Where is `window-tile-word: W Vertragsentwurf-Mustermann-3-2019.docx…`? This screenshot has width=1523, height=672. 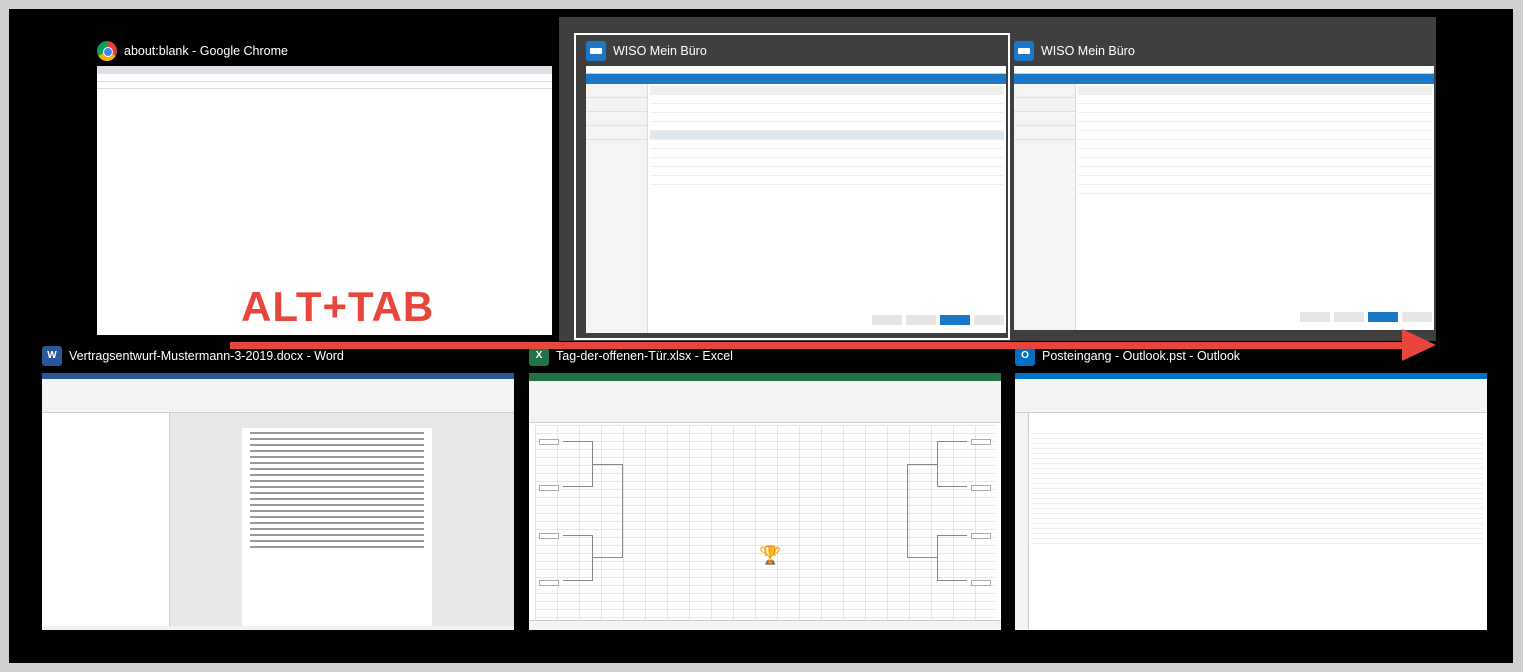 window-tile-word: W Vertragsentwurf-Mustermann-3-2019.docx… is located at coordinates (278, 487).